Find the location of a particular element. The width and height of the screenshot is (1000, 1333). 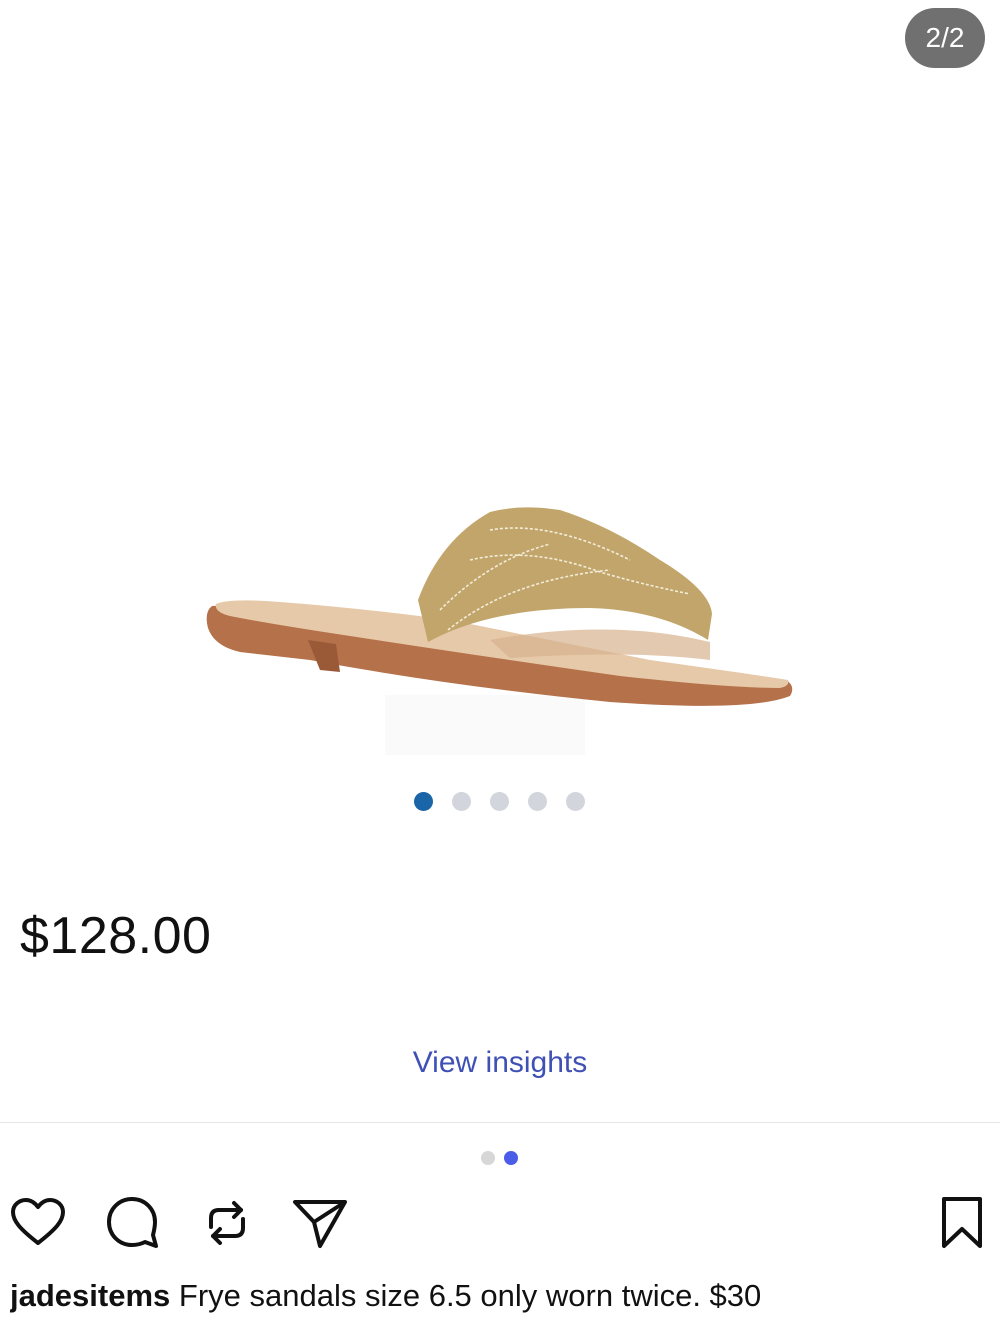

bookmark-icon is located at coordinates (962, 1223).